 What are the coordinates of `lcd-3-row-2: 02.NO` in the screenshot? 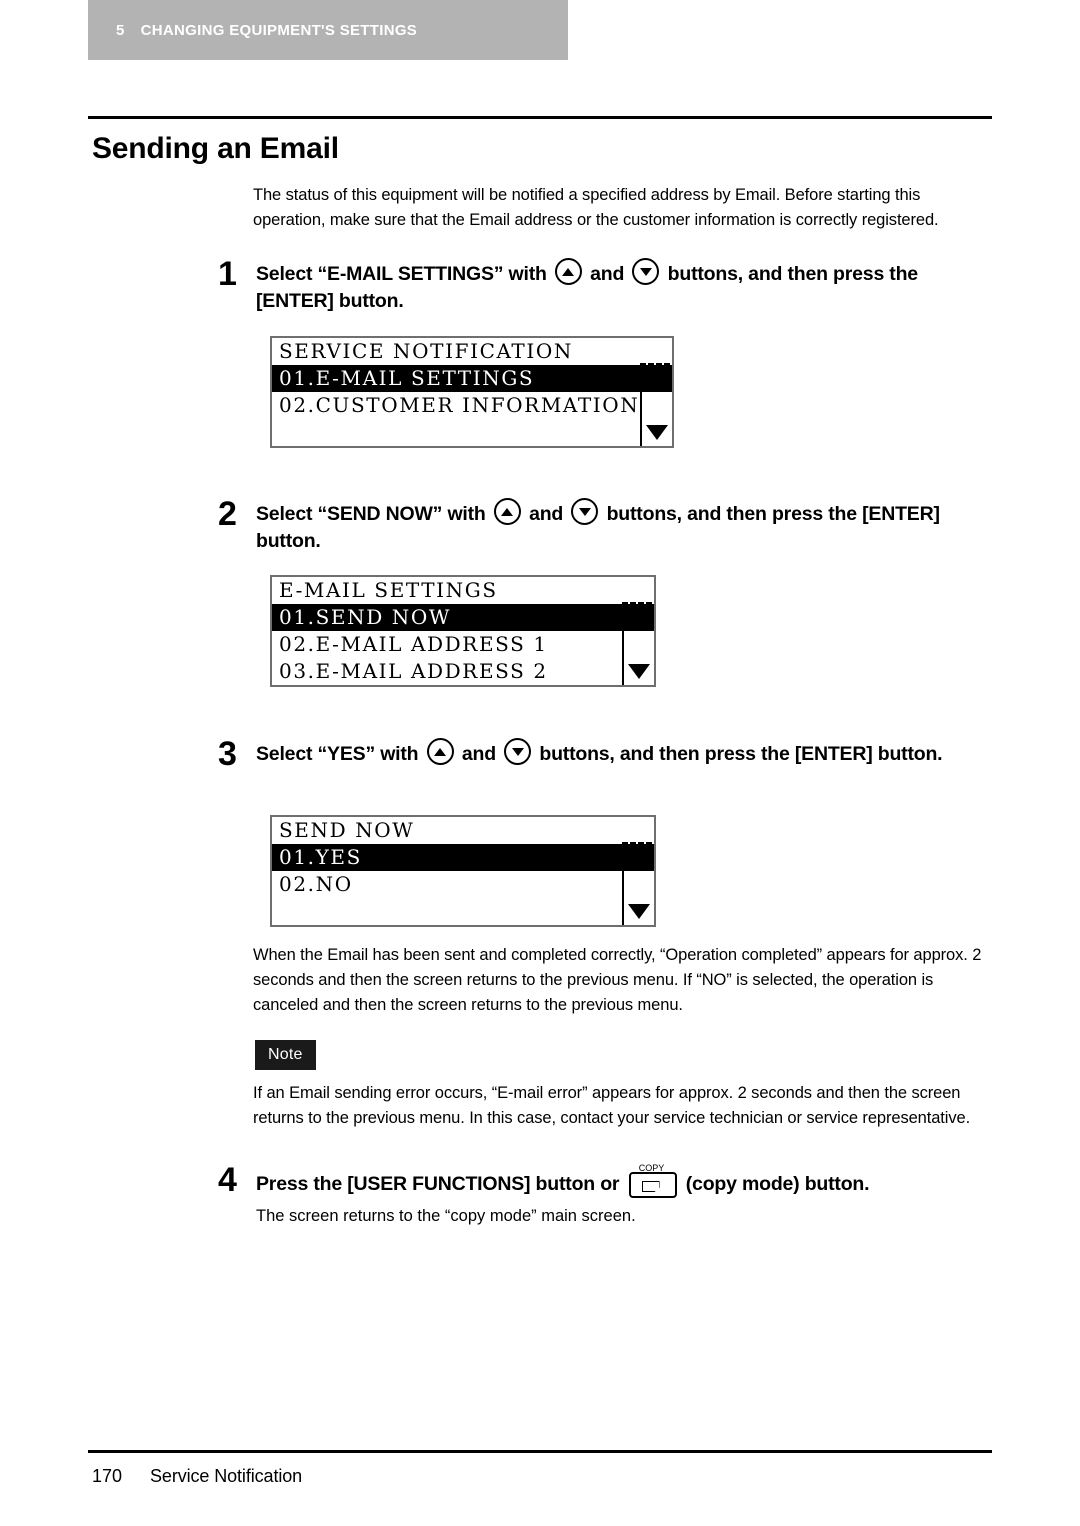 It's located at (463, 884).